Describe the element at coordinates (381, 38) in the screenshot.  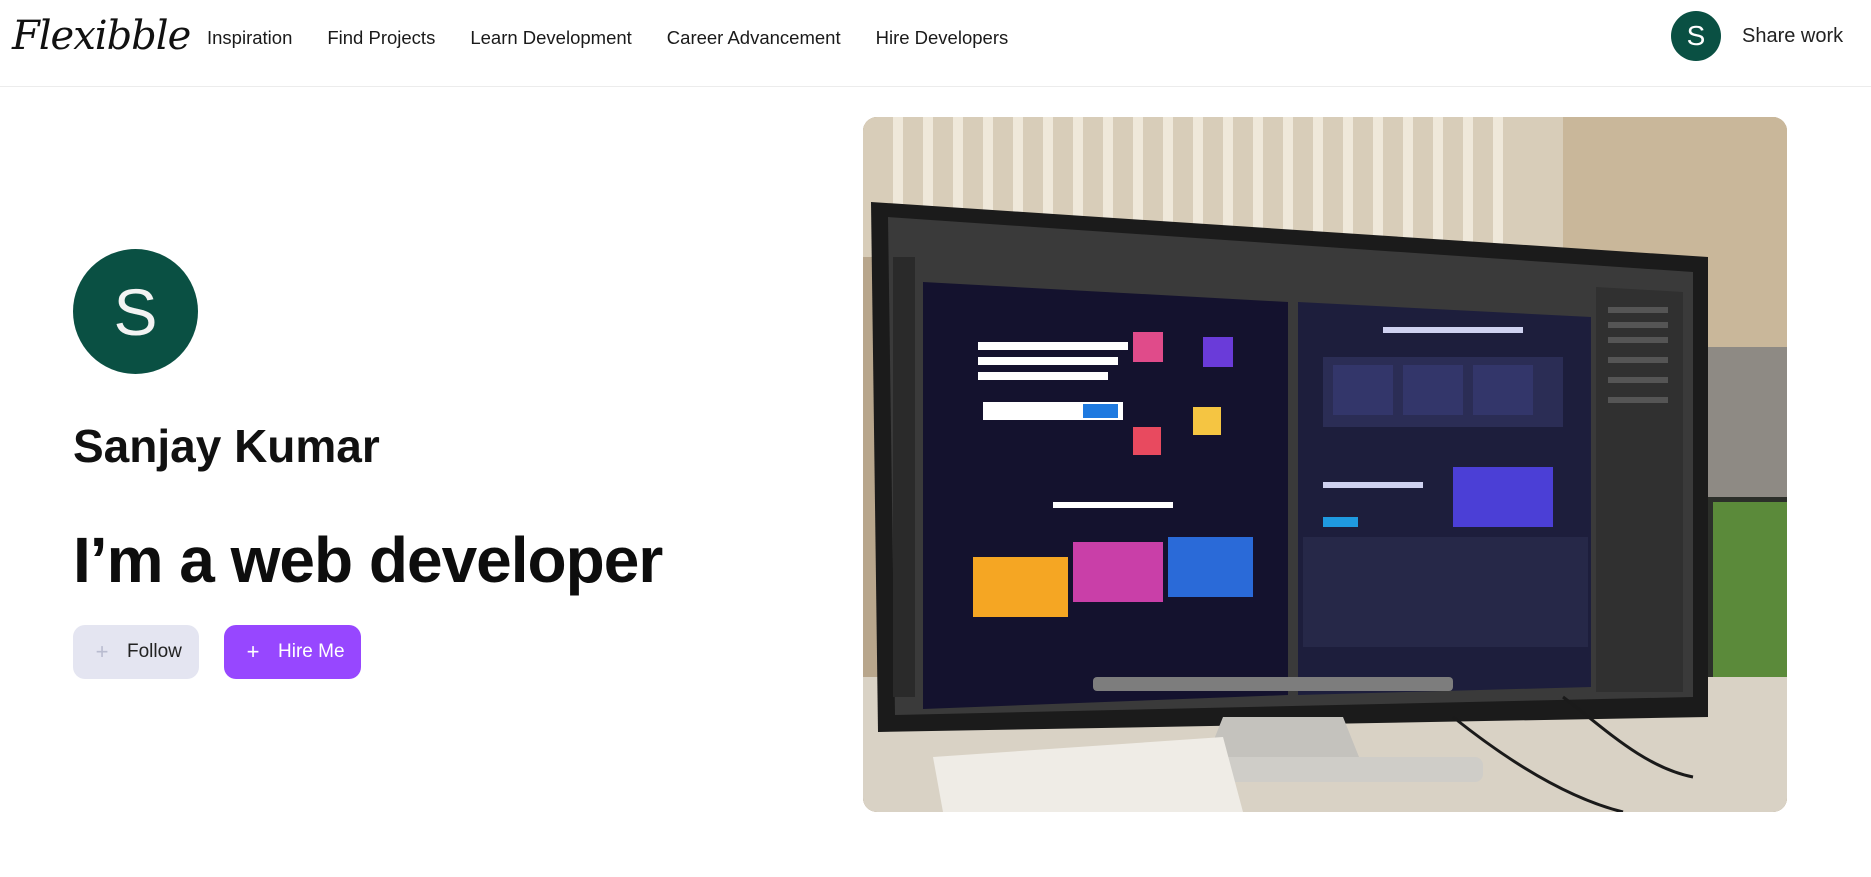
I see `nav-link-find-projects: Find Projects` at that location.